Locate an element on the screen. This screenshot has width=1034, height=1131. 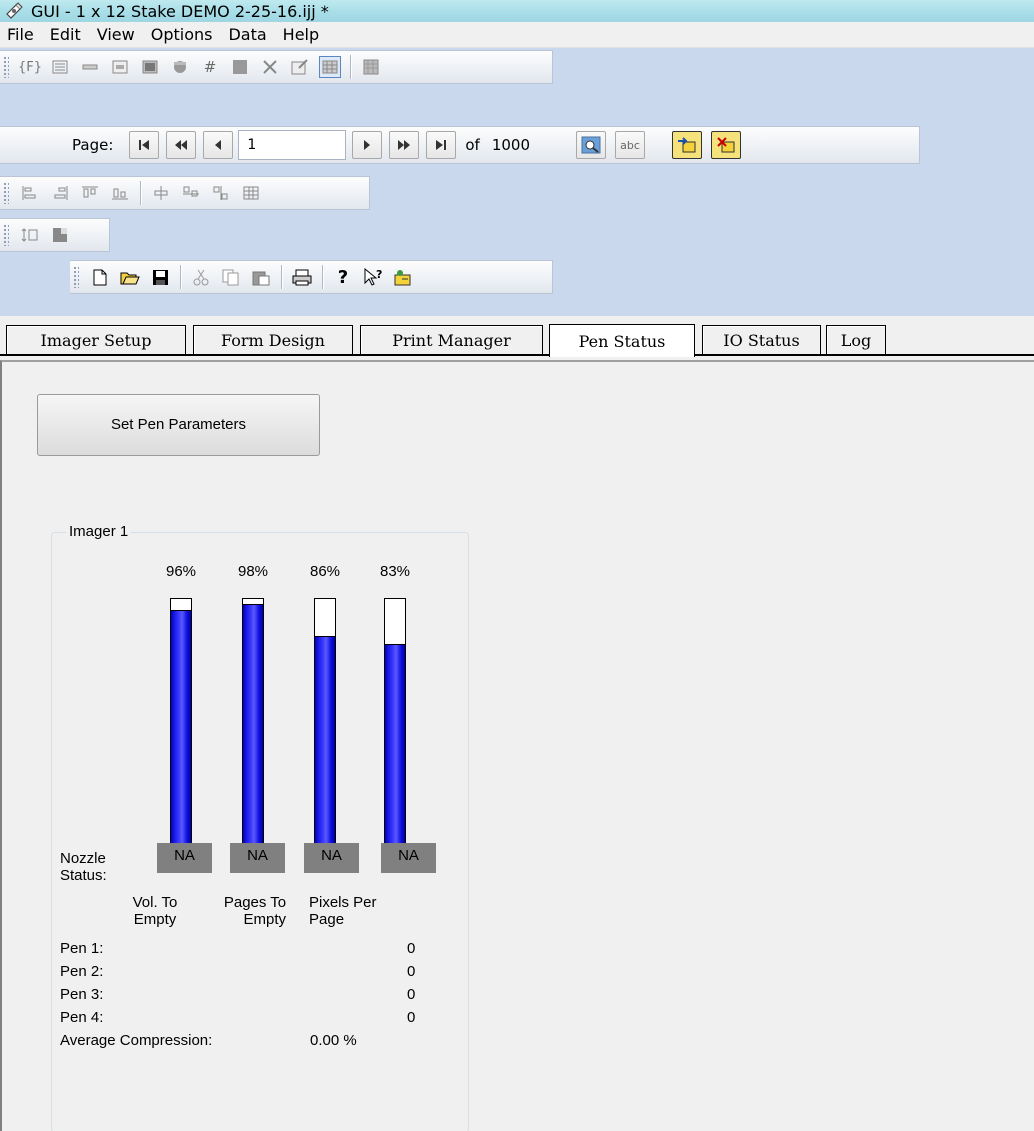
layout-toolbar is located at coordinates (55, 235).